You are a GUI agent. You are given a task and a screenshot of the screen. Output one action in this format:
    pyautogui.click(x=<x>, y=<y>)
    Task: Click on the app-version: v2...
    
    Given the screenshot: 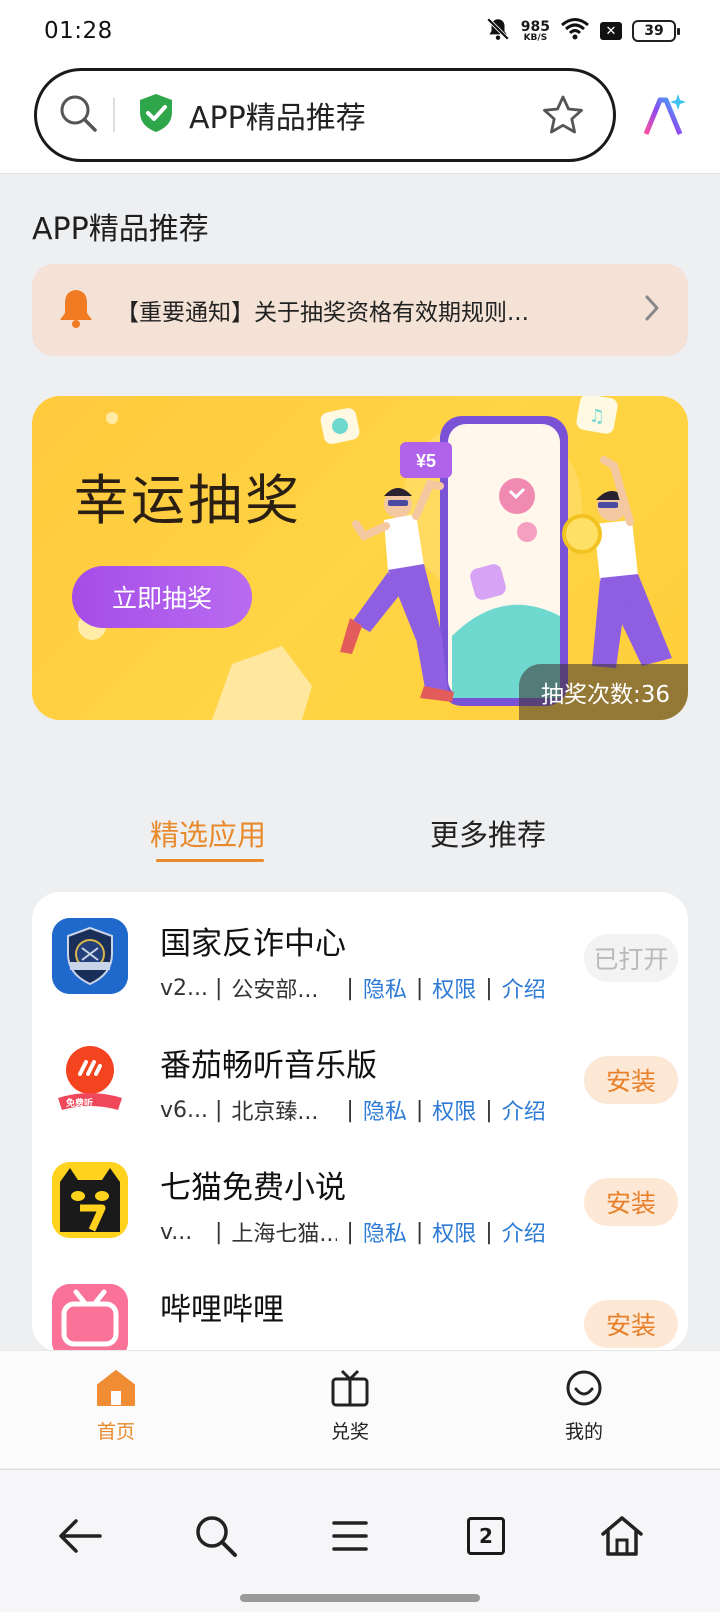 What is the action you would take?
    pyautogui.click(x=183, y=988)
    